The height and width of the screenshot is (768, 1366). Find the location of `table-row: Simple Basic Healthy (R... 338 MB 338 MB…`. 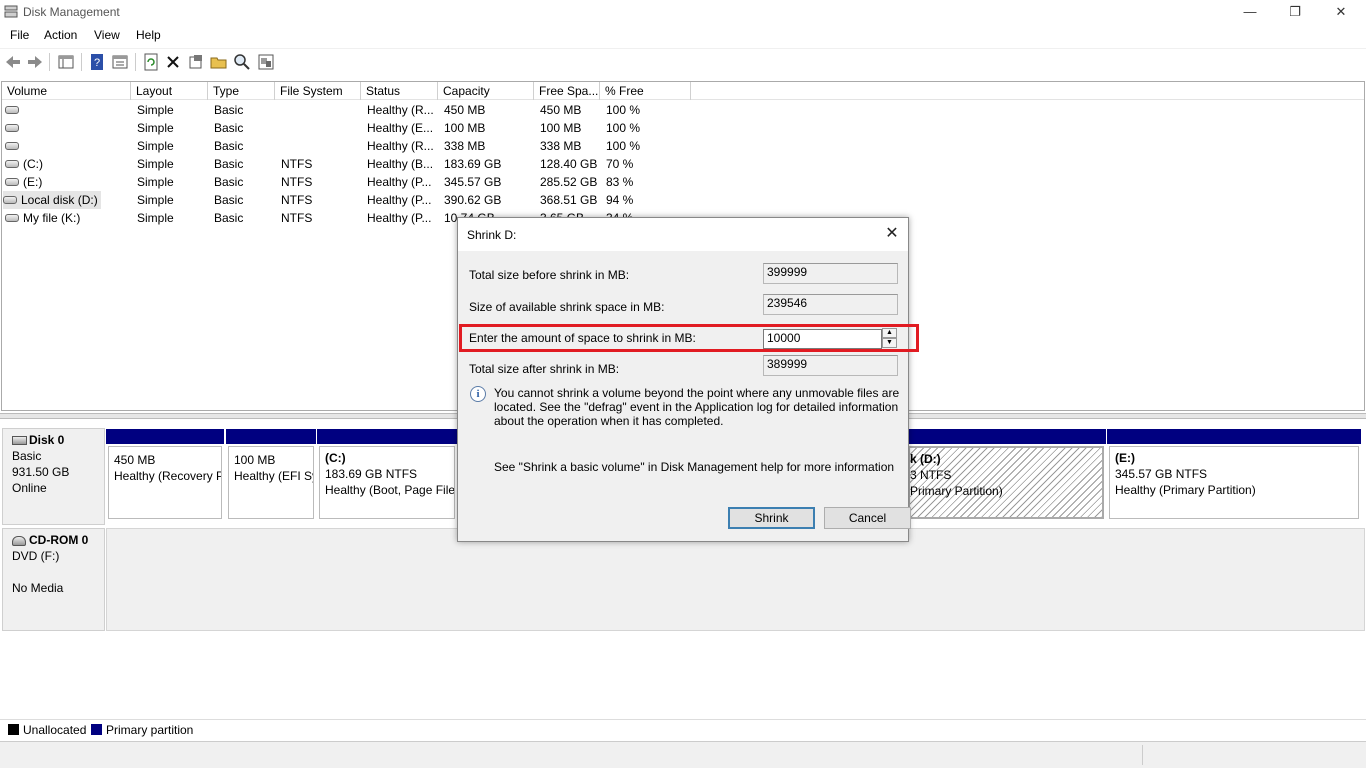

table-row: Simple Basic Healthy (R... 338 MB 338 MB… is located at coordinates (683, 146).